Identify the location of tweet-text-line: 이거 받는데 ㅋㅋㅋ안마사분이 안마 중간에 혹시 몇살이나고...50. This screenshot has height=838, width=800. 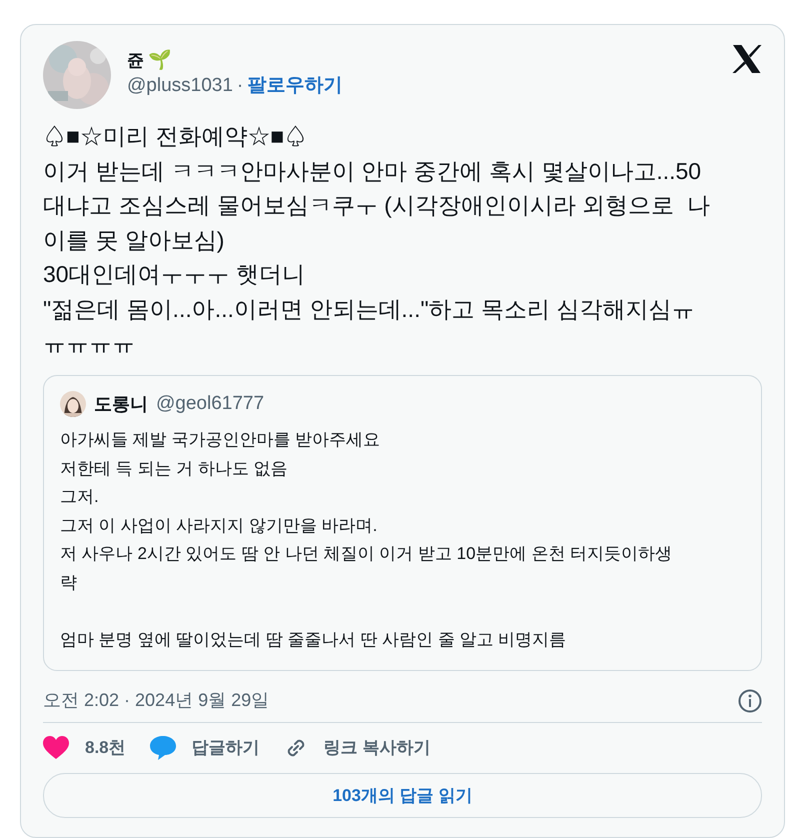
(372, 171).